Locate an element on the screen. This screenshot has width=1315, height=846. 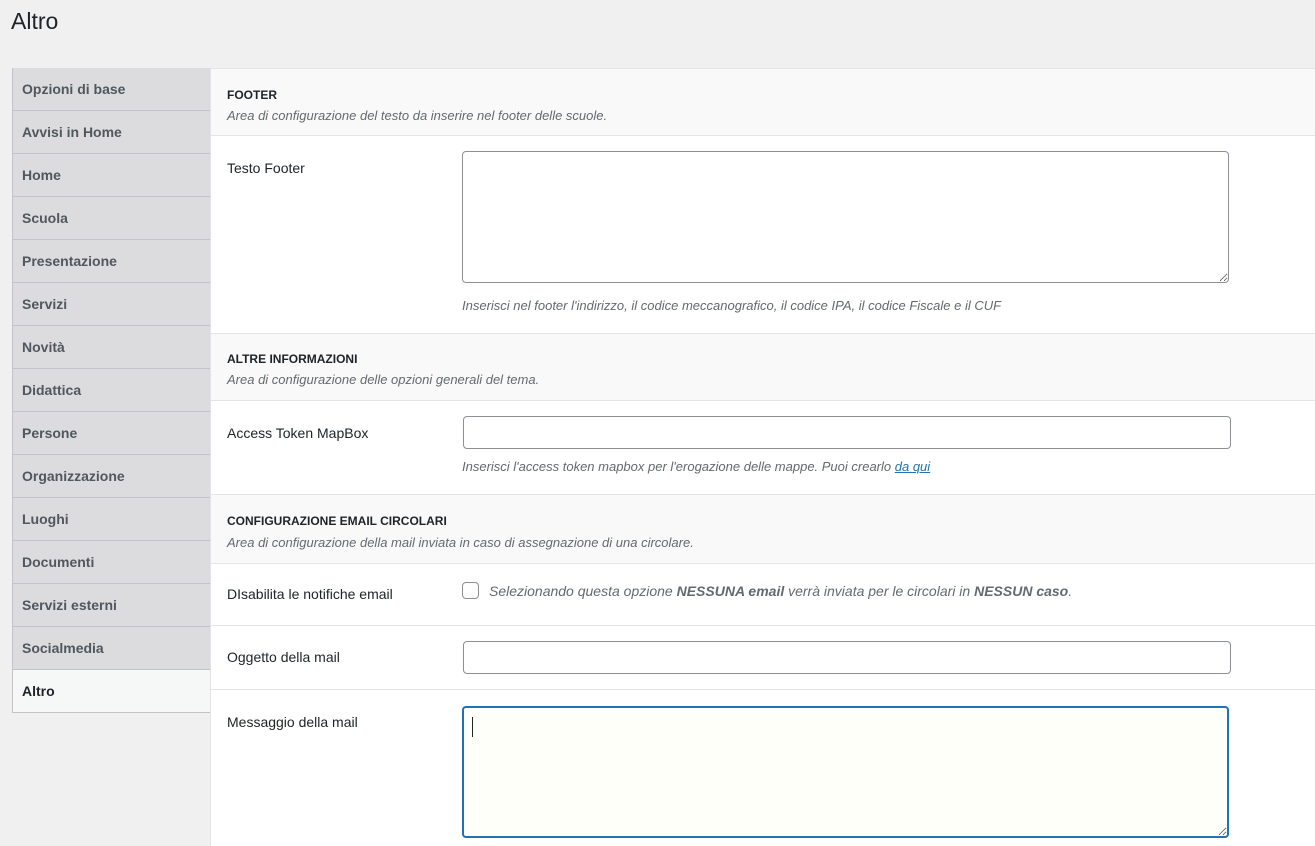
tab-altro: Altro is located at coordinates (112, 691).